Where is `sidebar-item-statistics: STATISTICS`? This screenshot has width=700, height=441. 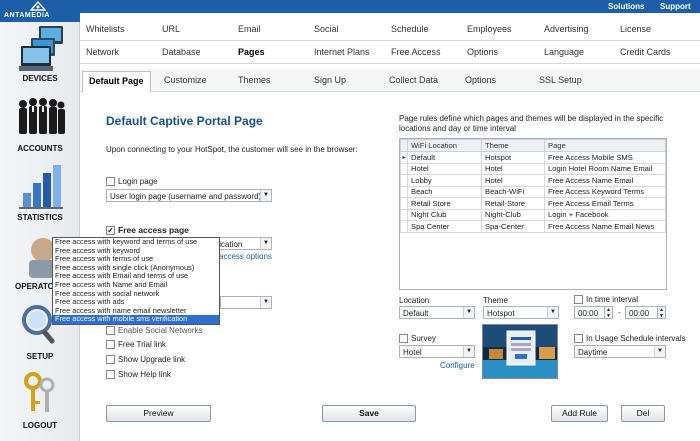
sidebar-item-statistics: STATISTICS is located at coordinates (40, 192).